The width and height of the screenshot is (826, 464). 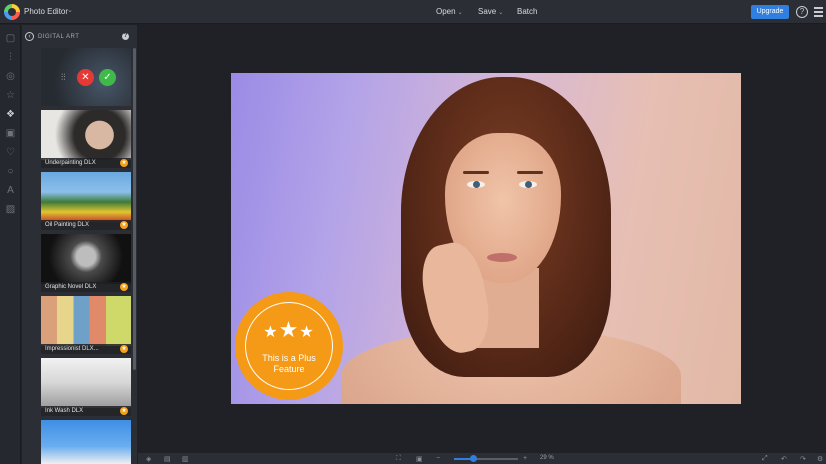 I want to click on thumb-caption: Ink Wash DLX ★, so click(x=86, y=411).